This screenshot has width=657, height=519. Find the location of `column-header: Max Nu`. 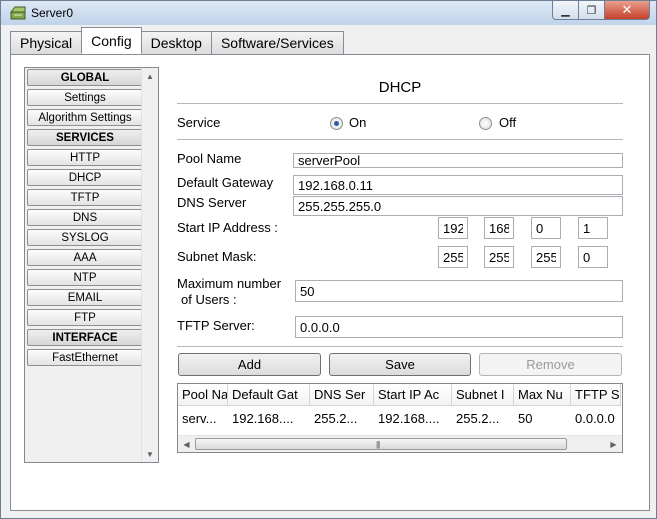

column-header: Max Nu is located at coordinates (542, 395).